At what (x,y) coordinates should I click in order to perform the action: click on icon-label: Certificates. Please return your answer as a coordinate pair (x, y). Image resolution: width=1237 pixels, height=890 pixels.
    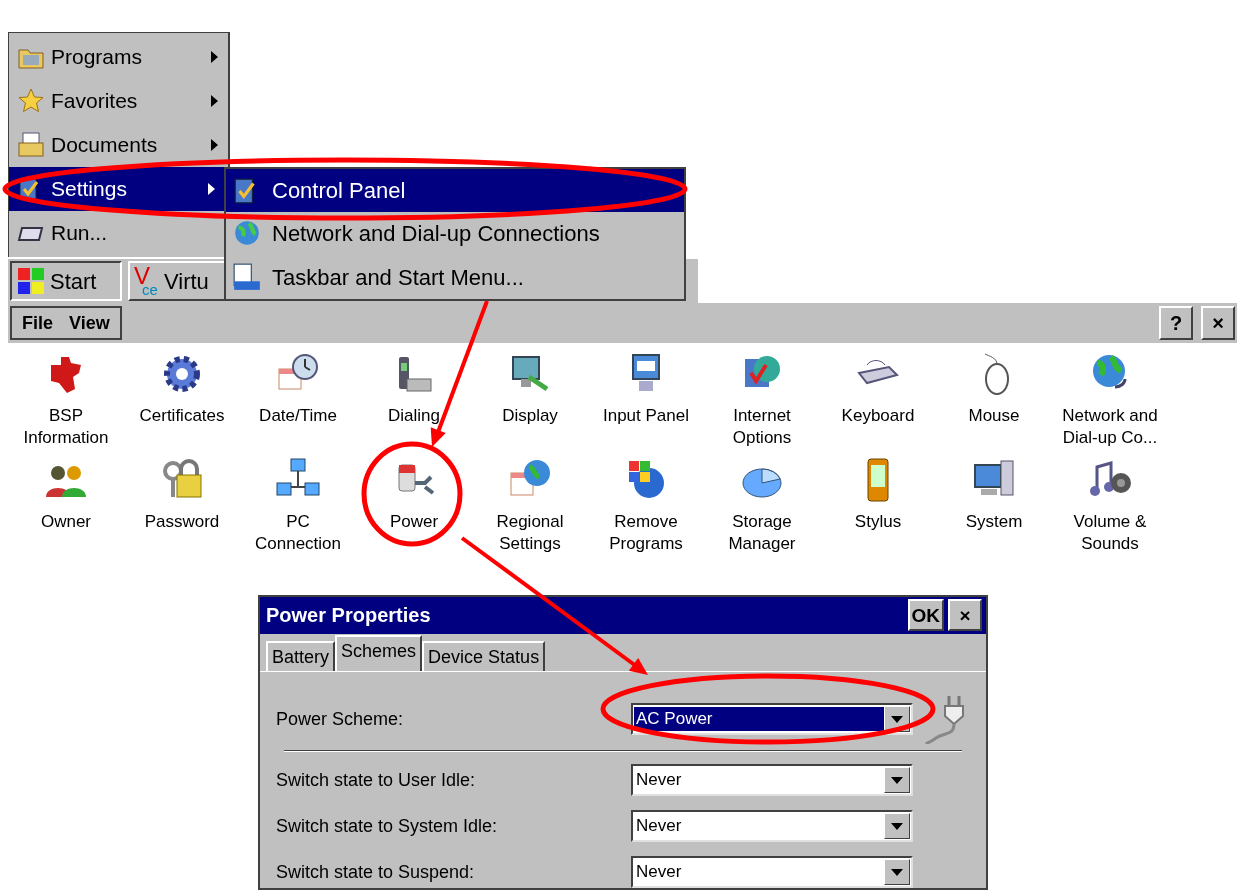
    Looking at the image, I should click on (182, 416).